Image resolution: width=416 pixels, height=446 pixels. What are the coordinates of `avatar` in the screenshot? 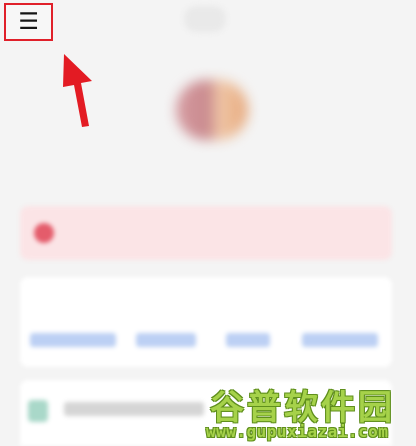 It's located at (212, 110).